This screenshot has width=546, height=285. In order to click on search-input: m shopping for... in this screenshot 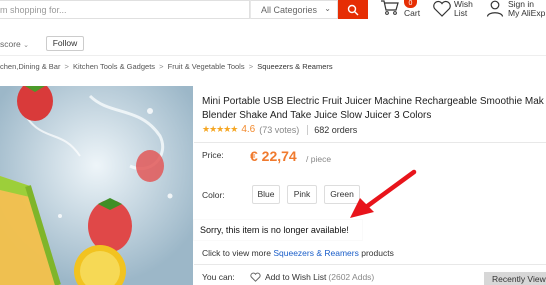, I will do `click(125, 9)`.